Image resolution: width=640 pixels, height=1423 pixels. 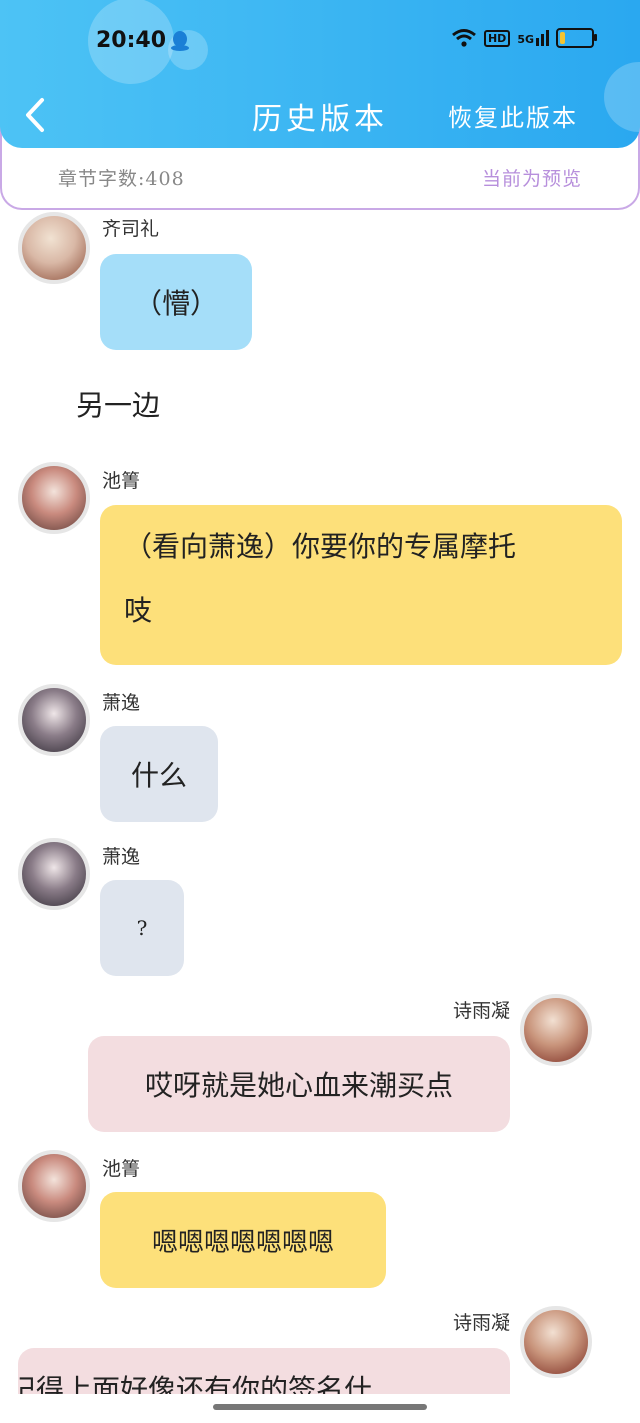 I want to click on top-header: 20:40 HD 5G 历史版本 恢复此版本, so click(x=320, y=74).